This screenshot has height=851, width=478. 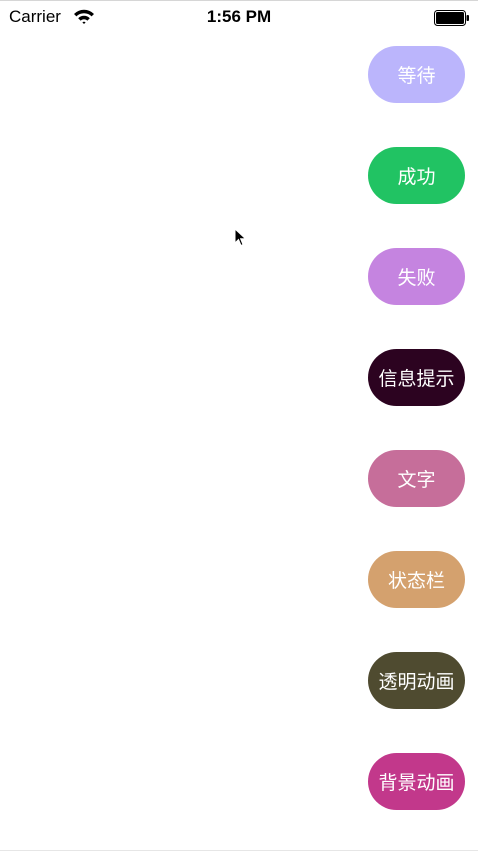 I want to click on text-button: 文字, so click(x=416, y=478).